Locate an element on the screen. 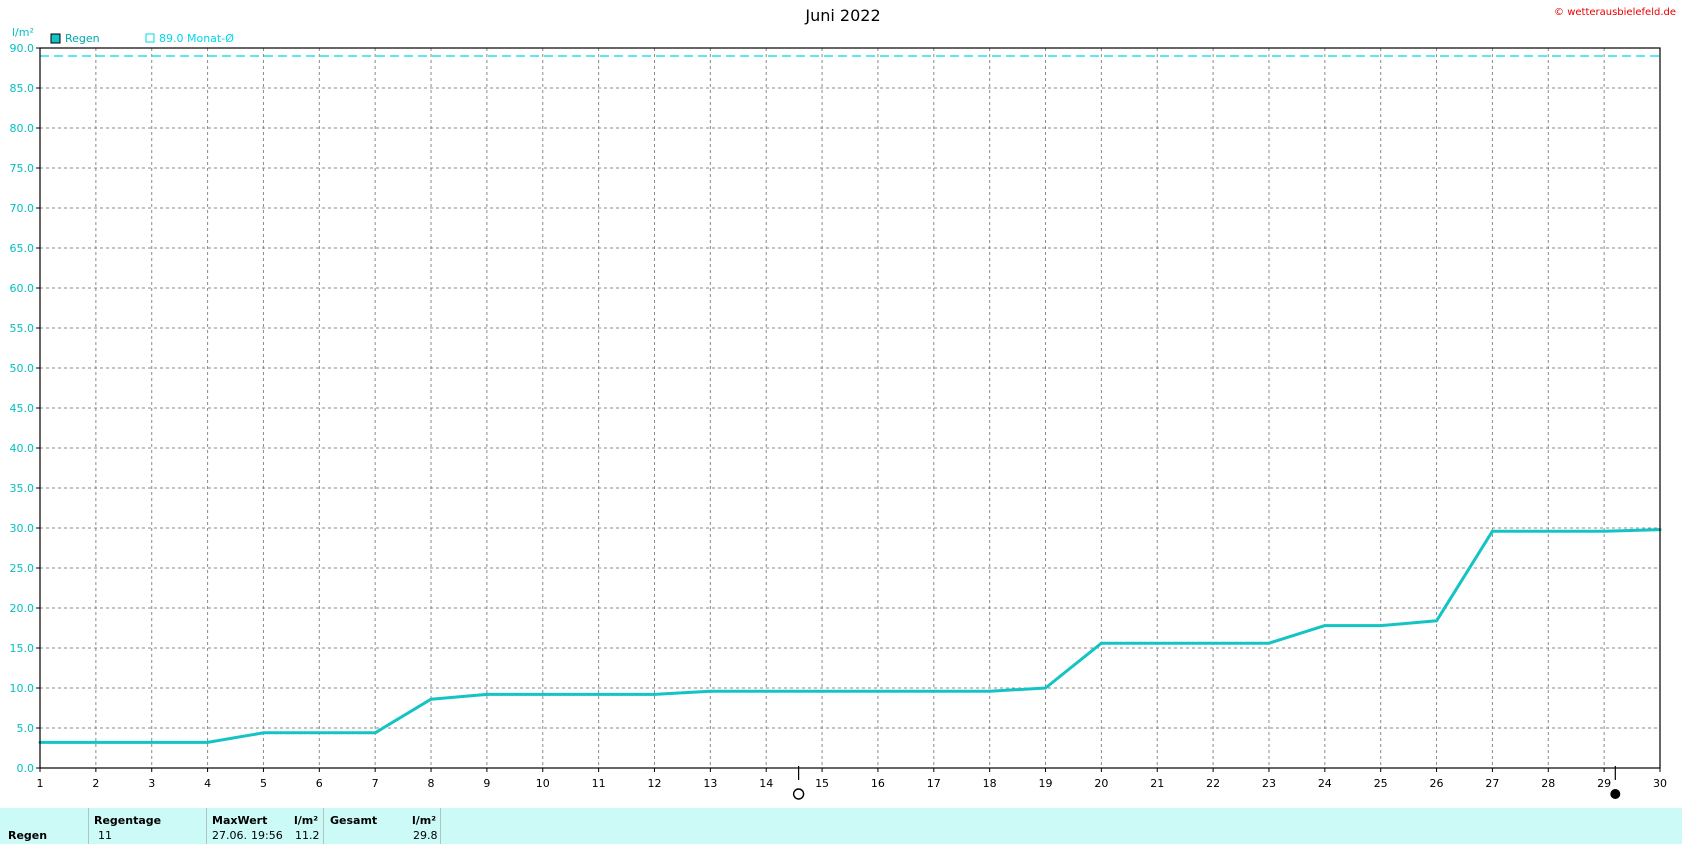 Image resolution: width=1682 pixels, height=844 pixels. y-tick-label: 55.0 is located at coordinates (22, 328).